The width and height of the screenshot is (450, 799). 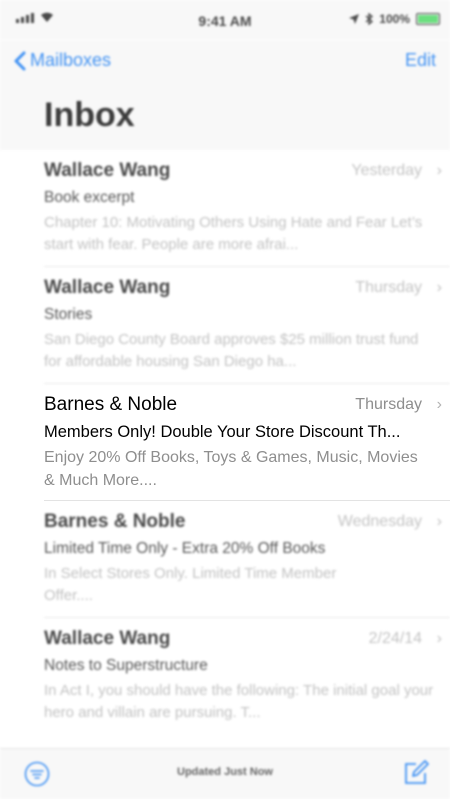 I want to click on back-button: Mailboxes, so click(x=62, y=60).